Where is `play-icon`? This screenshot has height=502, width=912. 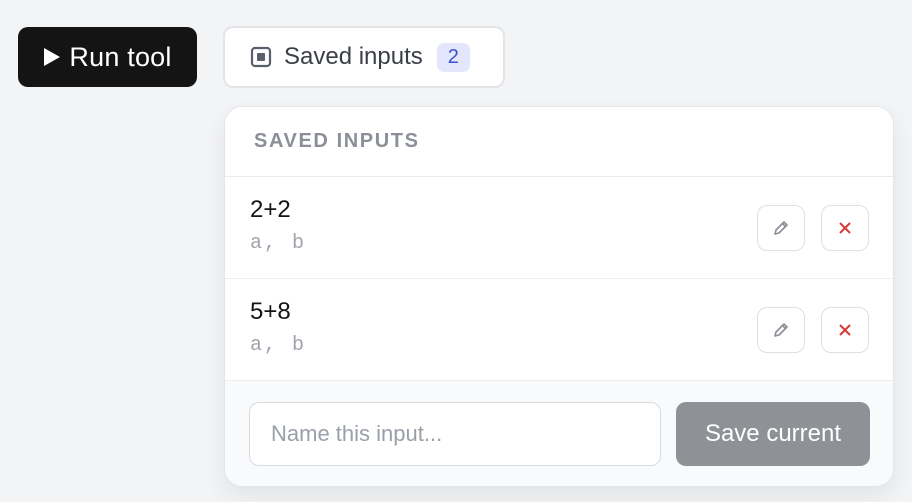
play-icon is located at coordinates (52, 57).